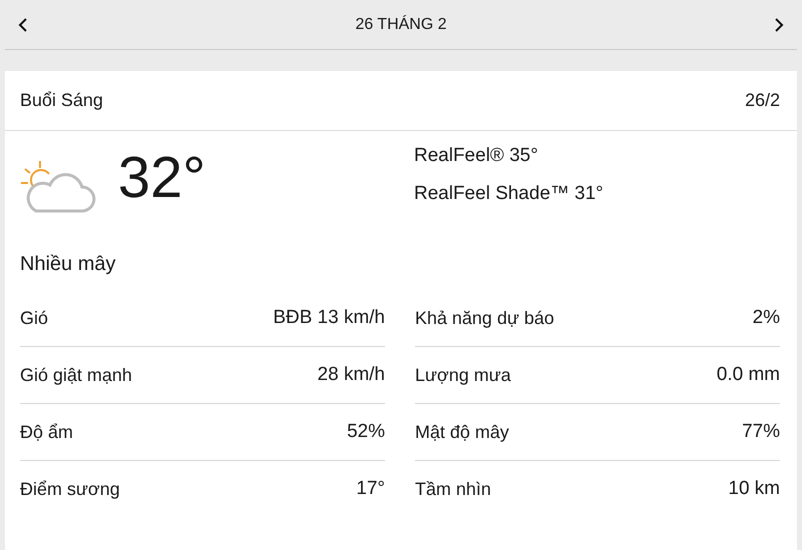 The height and width of the screenshot is (550, 802). I want to click on realfeel-reading: RealFeel Shade™ 31°, so click(509, 194).